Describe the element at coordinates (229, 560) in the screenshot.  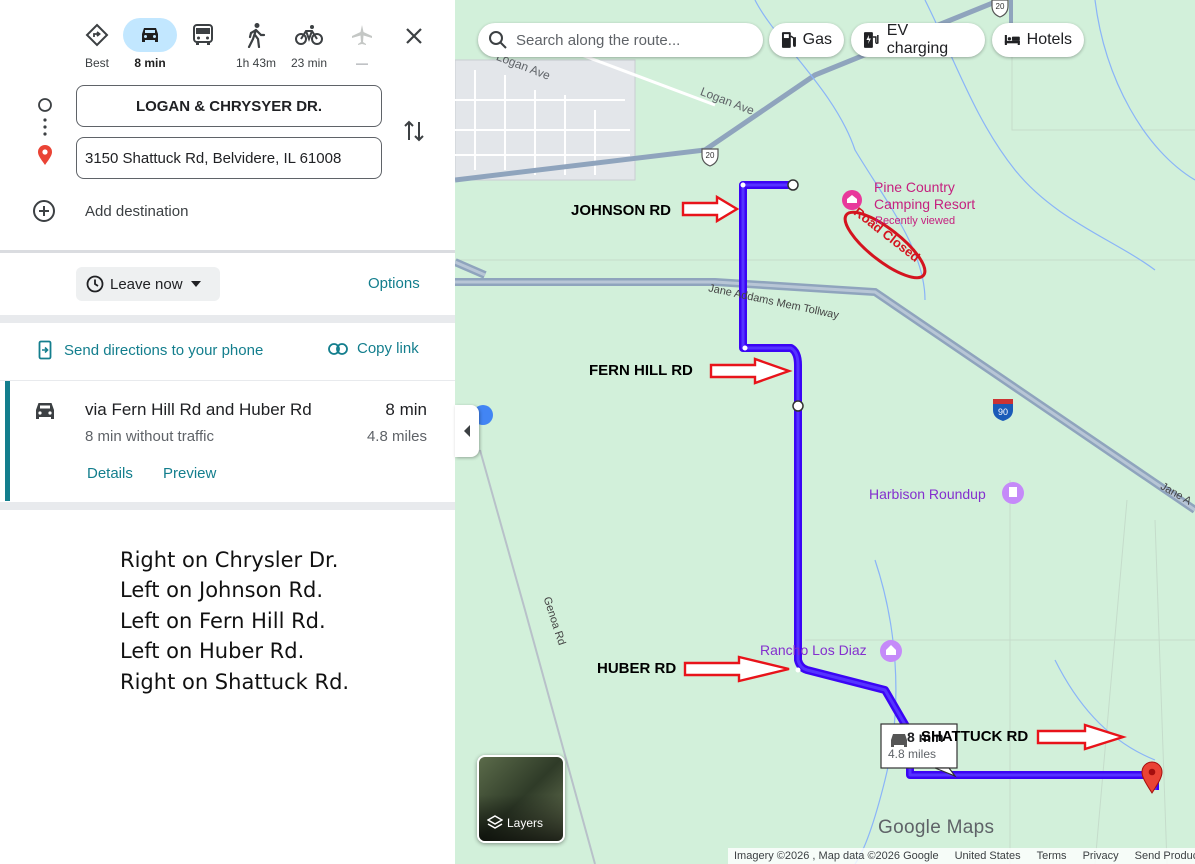
I see `instruction-line: Right on Chrysler Dr.` at that location.